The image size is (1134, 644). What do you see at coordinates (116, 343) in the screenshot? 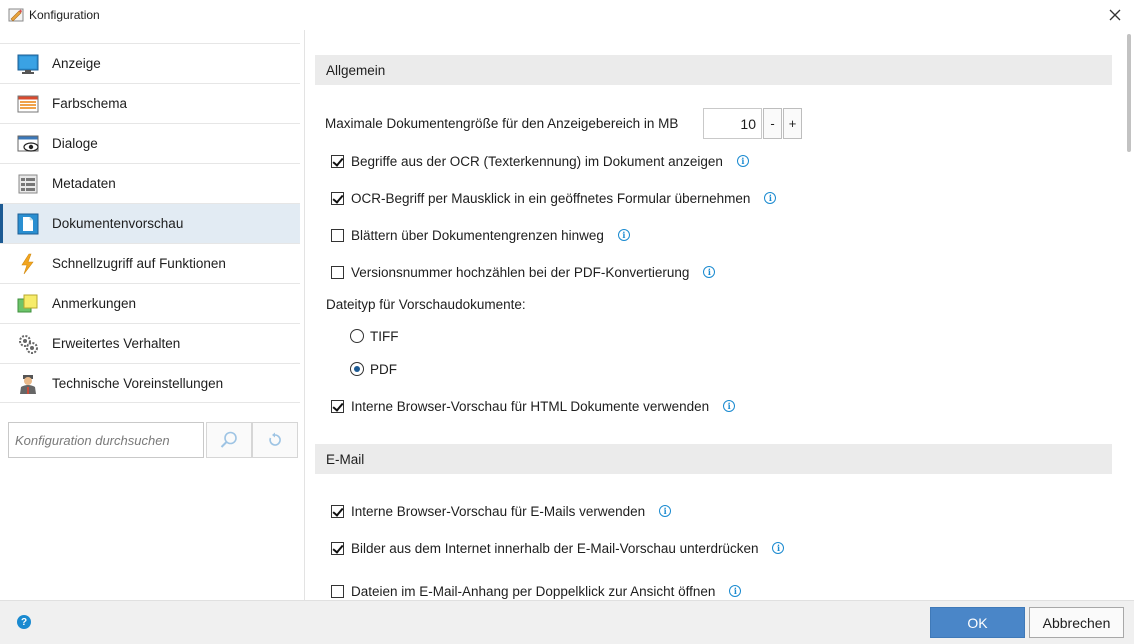
I see `sidebar-item-label: Erweitertes Verhalten` at bounding box center [116, 343].